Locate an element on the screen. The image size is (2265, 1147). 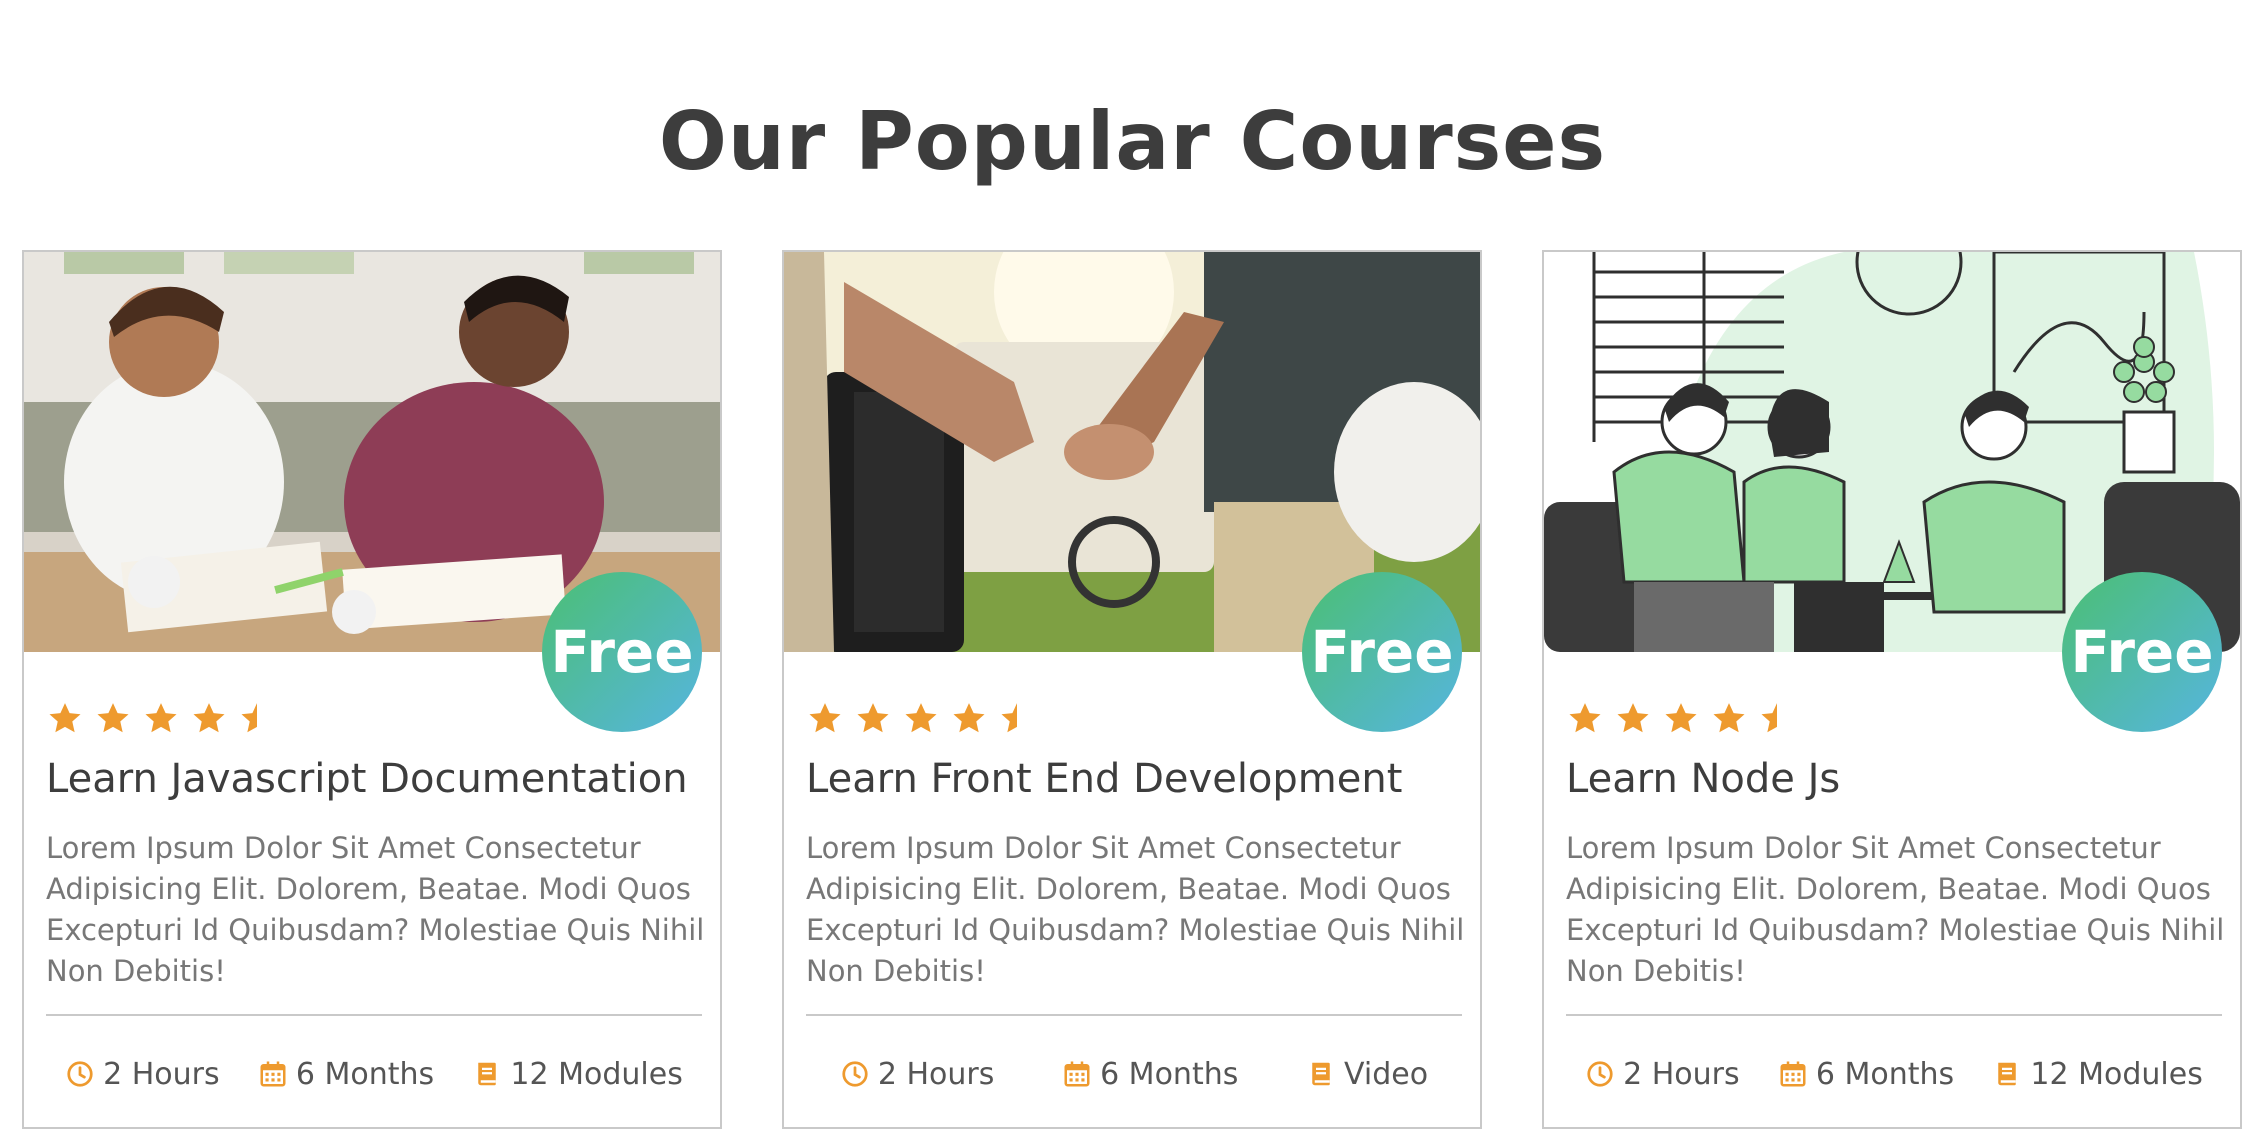
course-title: Learn Node Js is located at coordinates (1896, 779).